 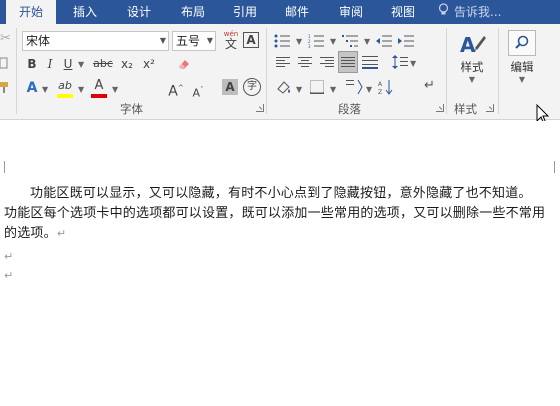 What do you see at coordinates (196, 93) in the screenshot?
I see `shrink-font-label: A` at bounding box center [196, 93].